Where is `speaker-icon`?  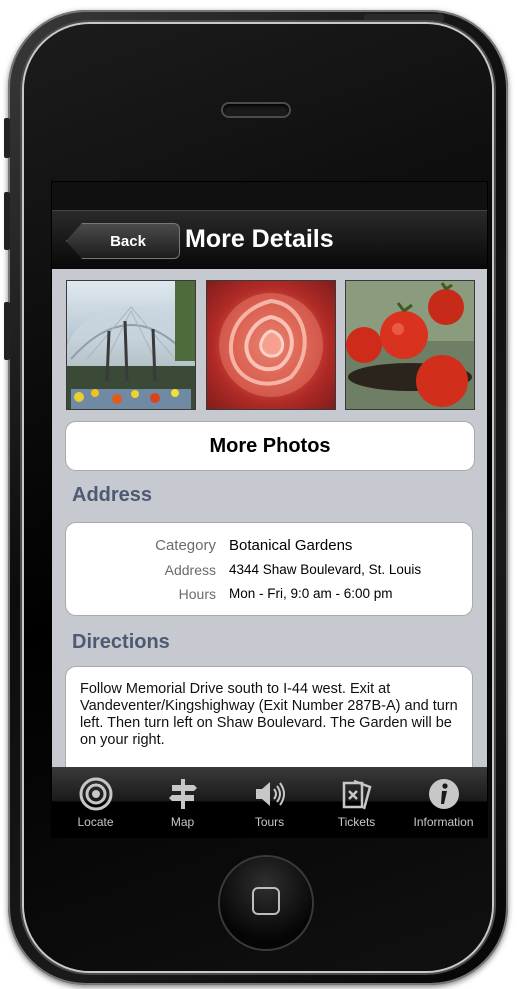
speaker-icon is located at coordinates (270, 794).